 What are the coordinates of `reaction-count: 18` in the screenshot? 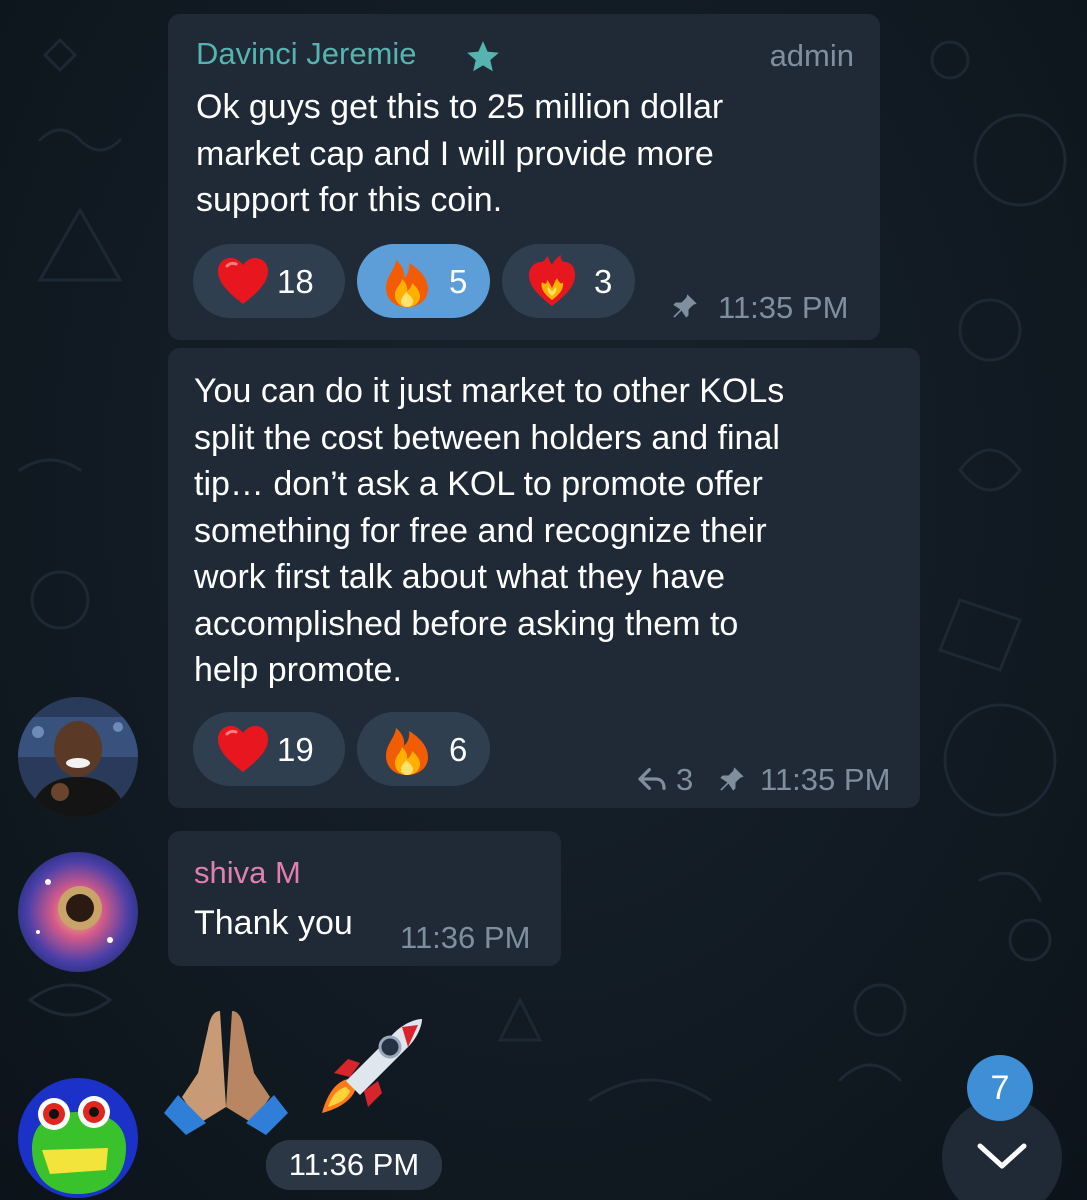 It's located at (295, 281).